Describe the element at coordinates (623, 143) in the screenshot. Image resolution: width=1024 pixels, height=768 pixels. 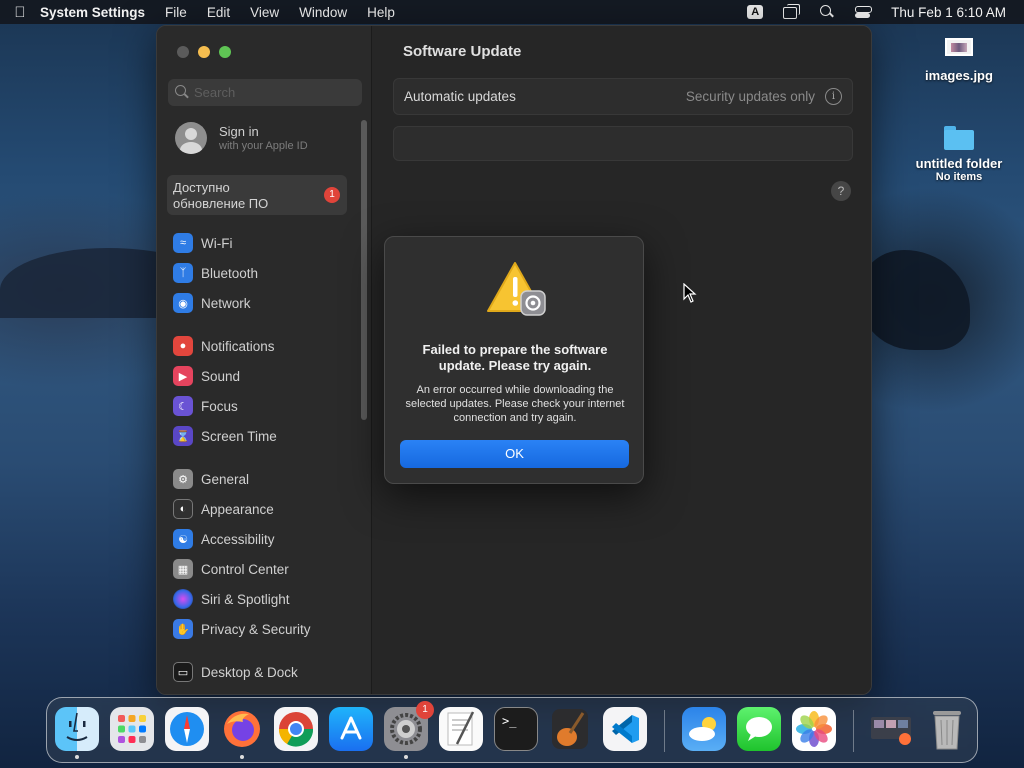
I see `update-status-box` at that location.